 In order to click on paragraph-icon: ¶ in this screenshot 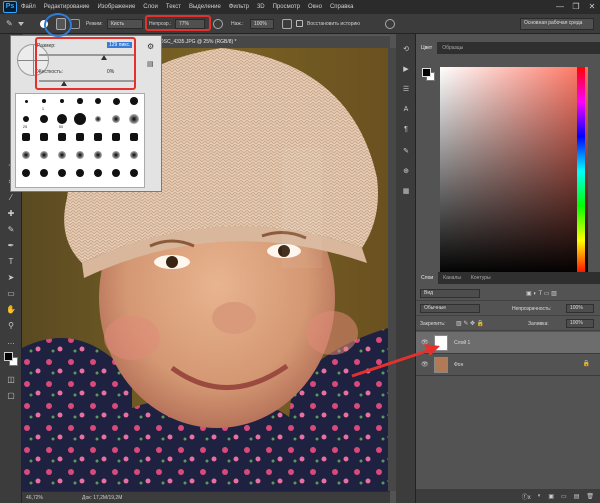, I will do `click(406, 130)`.